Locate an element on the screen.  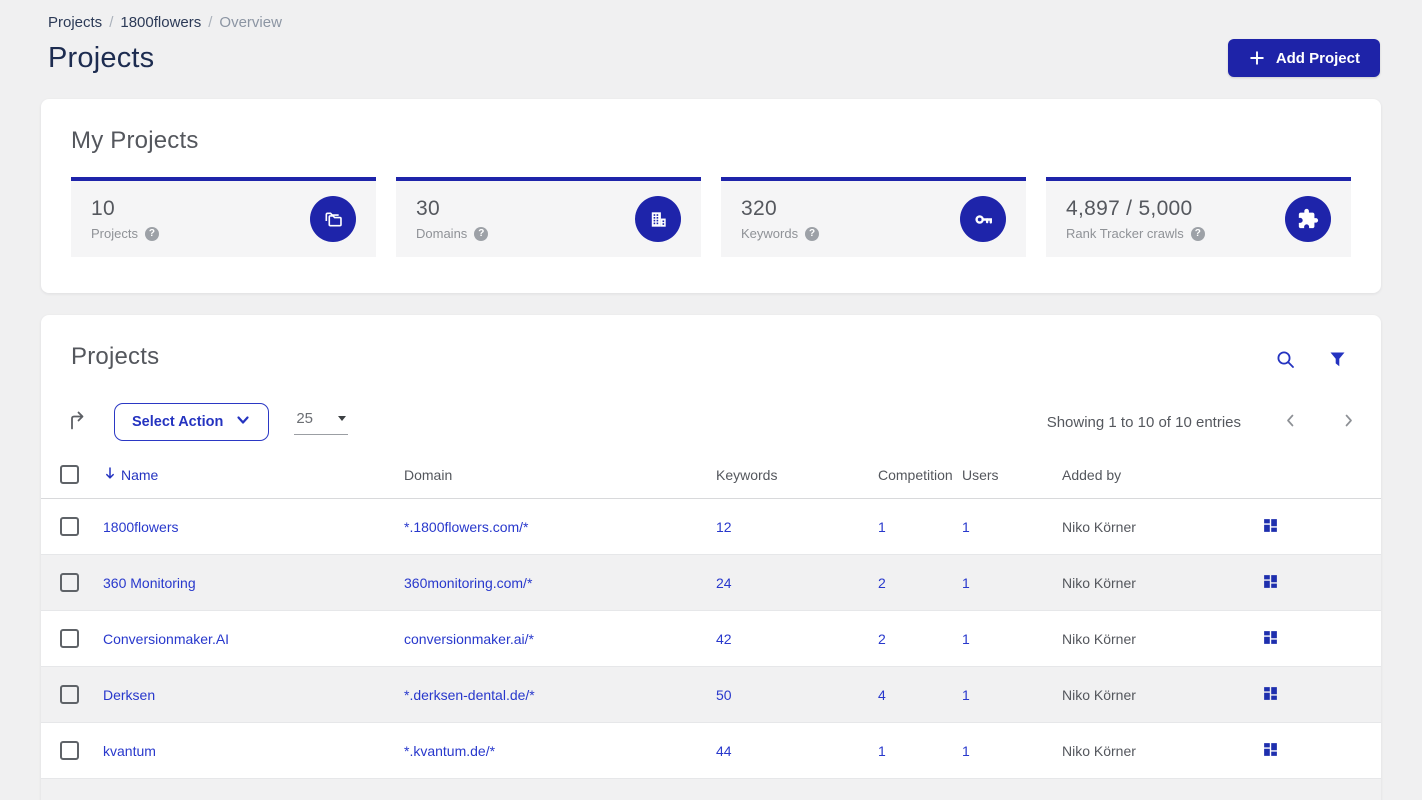
project-domain-link: *.kvantum.de/* is located at coordinates (449, 751).